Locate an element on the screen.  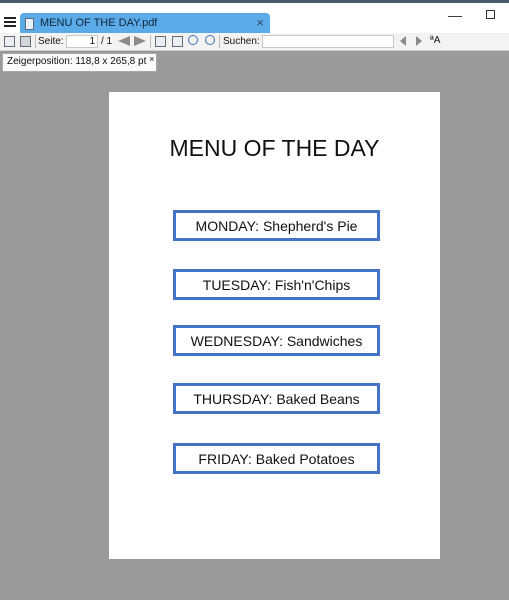
document-tab: MENU OF THE DAY.pdf × is located at coordinates (145, 24).